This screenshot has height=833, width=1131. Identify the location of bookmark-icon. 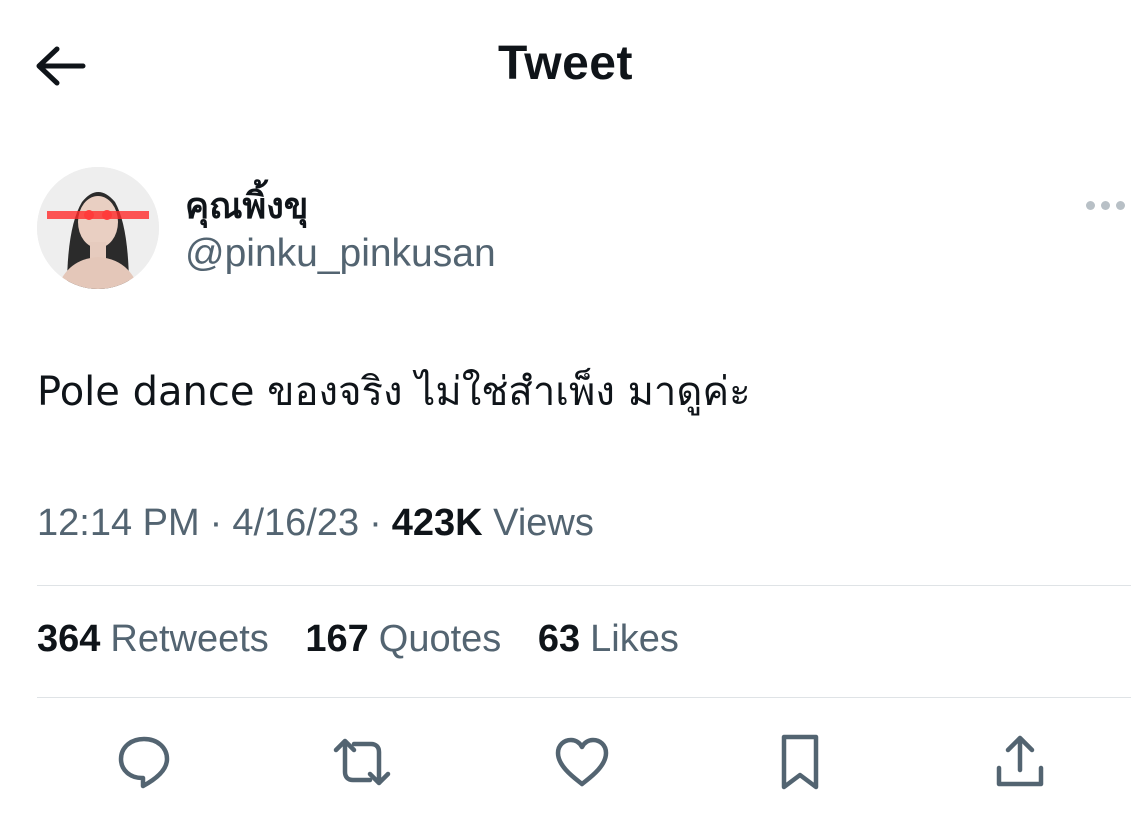
(800, 762).